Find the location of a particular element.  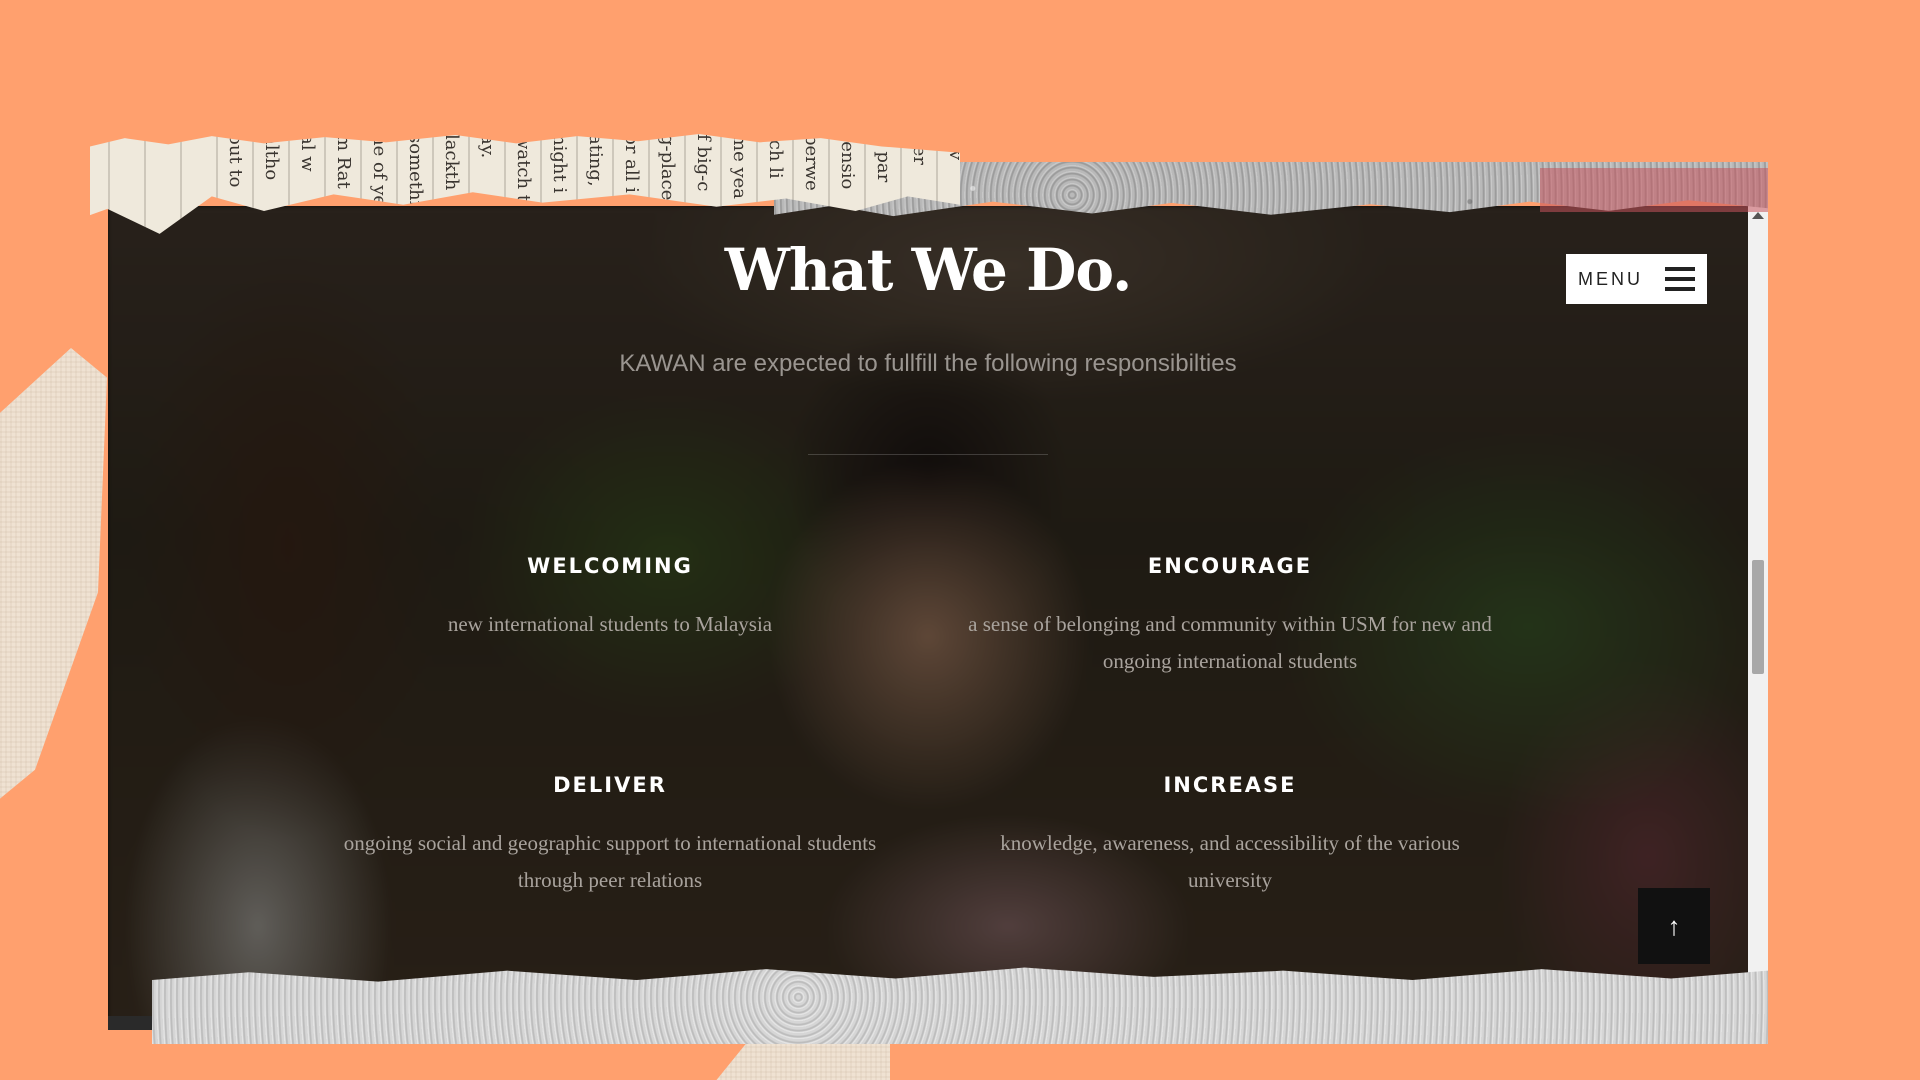

responsibility-heading: ENCOURAGE is located at coordinates (1230, 566).